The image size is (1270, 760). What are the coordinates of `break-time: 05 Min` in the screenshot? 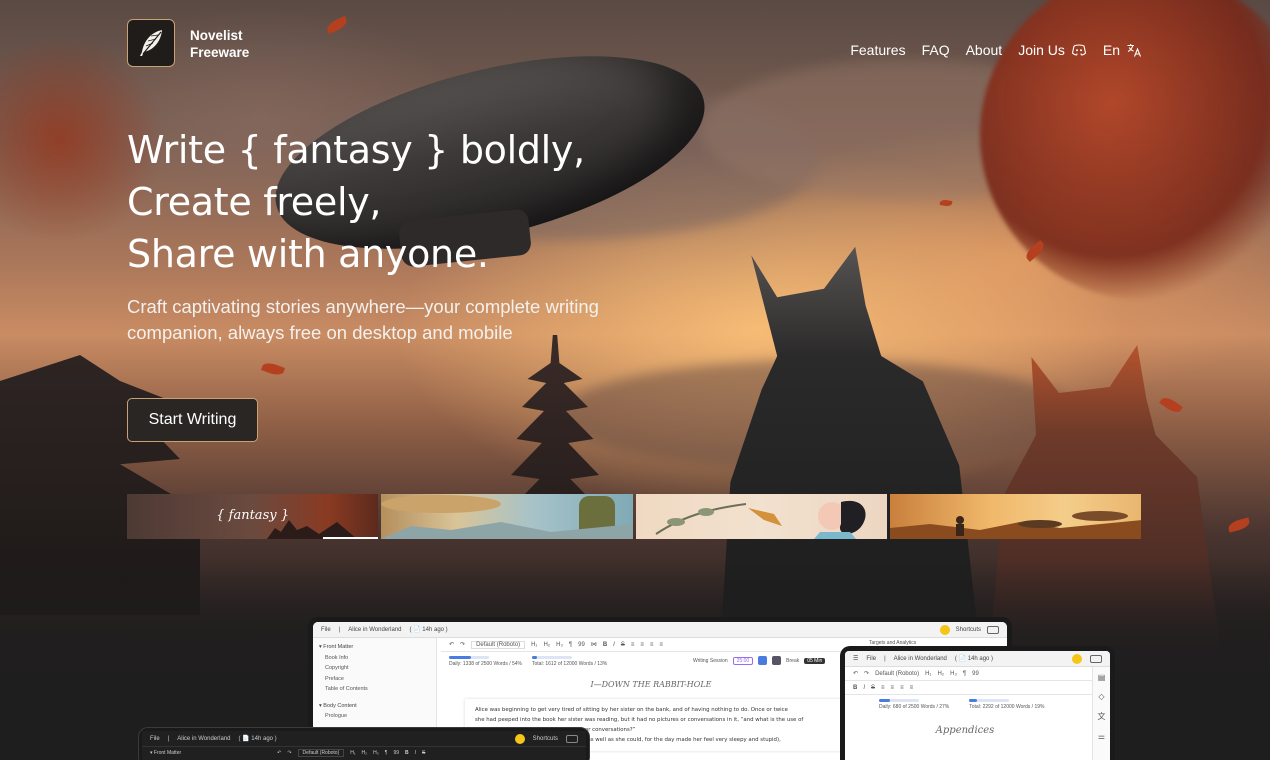 It's located at (815, 660).